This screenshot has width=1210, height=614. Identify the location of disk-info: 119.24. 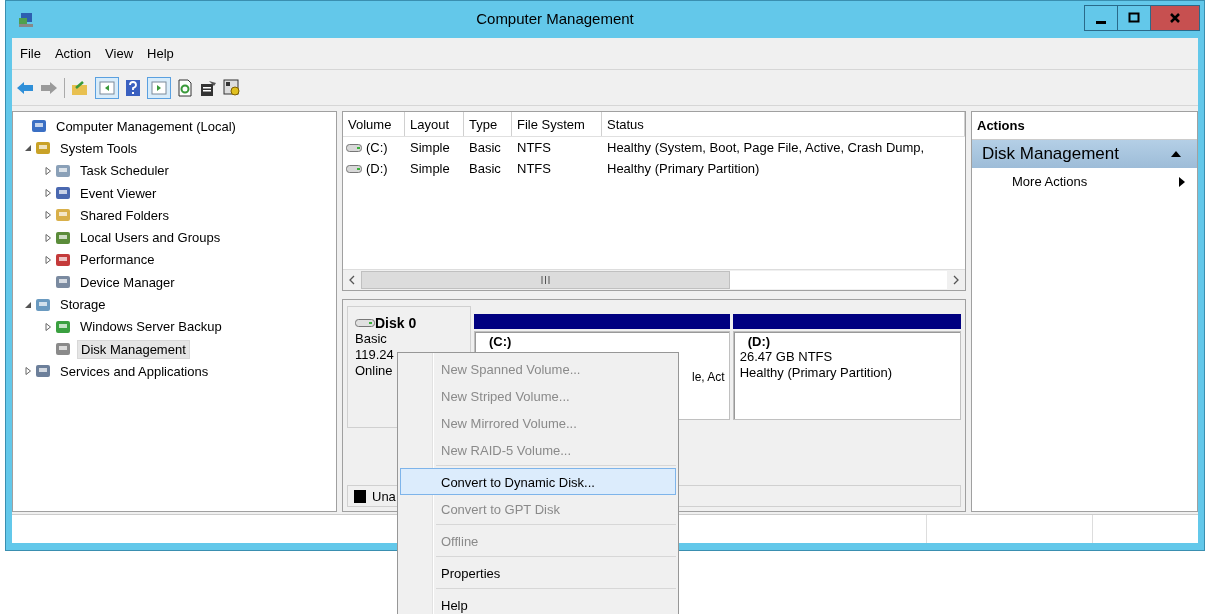
(374, 355).